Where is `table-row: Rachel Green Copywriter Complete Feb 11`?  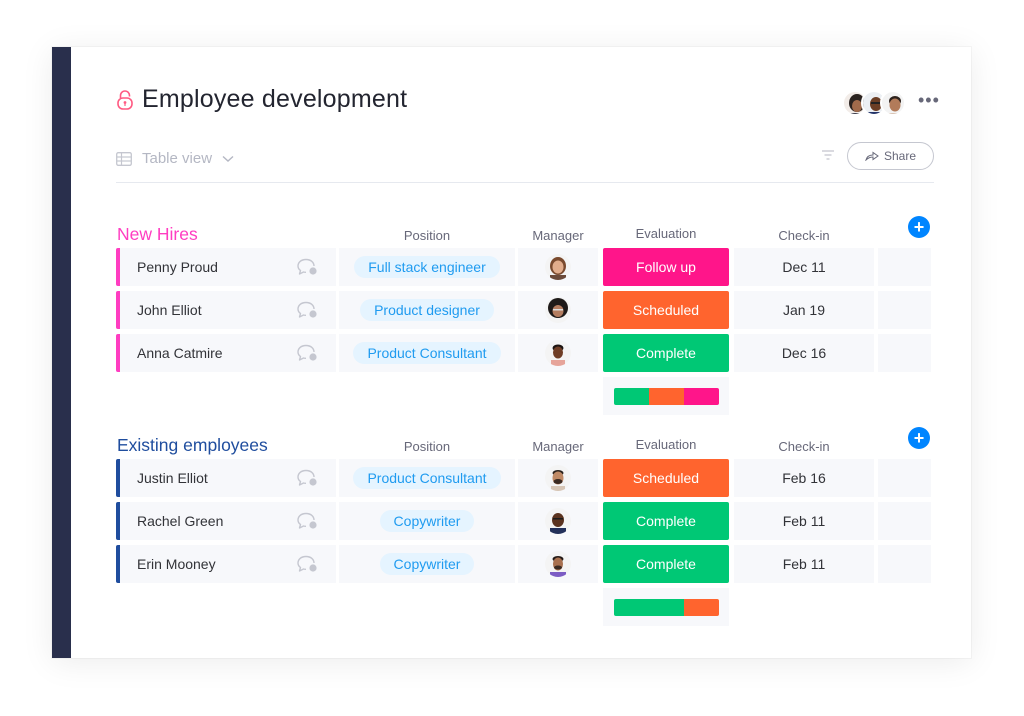 table-row: Rachel Green Copywriter Complete Feb 11 is located at coordinates (525, 521).